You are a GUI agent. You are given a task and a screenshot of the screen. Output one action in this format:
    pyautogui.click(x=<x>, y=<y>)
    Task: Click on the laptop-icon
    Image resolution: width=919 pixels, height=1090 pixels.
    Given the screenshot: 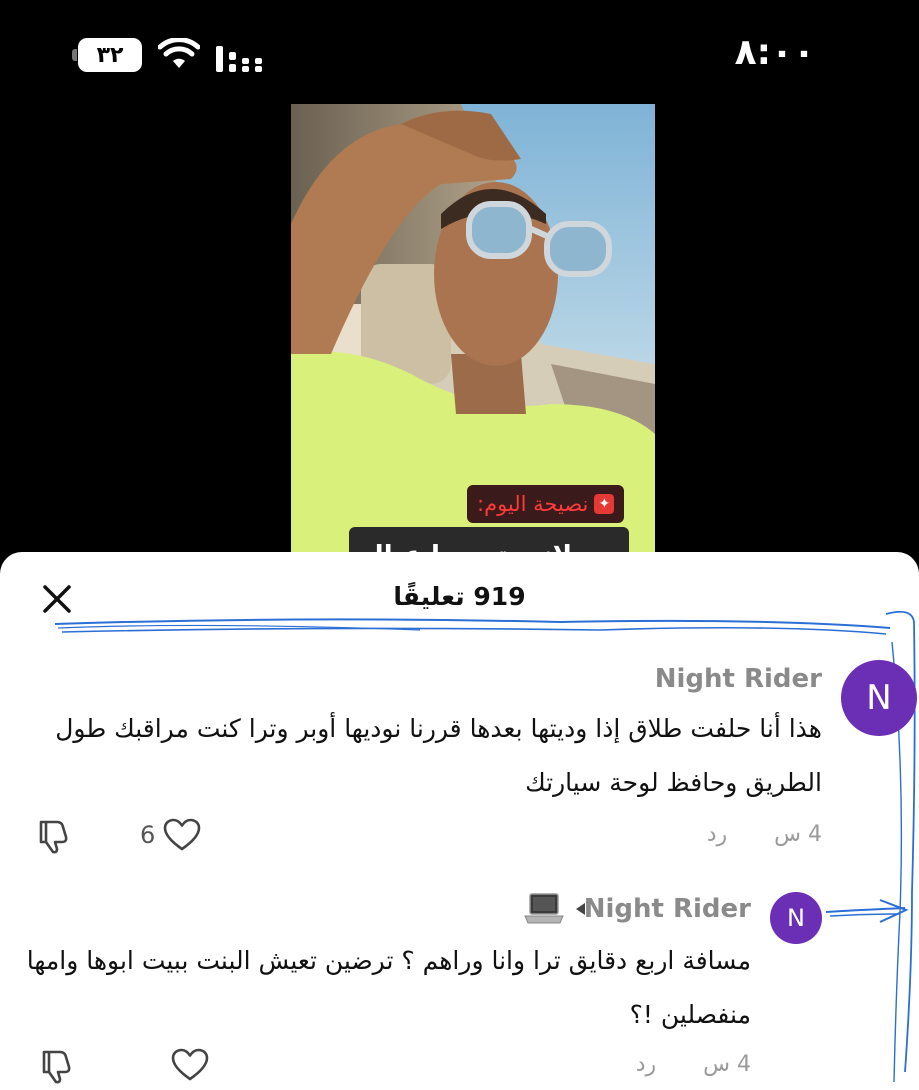 What is the action you would take?
    pyautogui.click(x=544, y=908)
    